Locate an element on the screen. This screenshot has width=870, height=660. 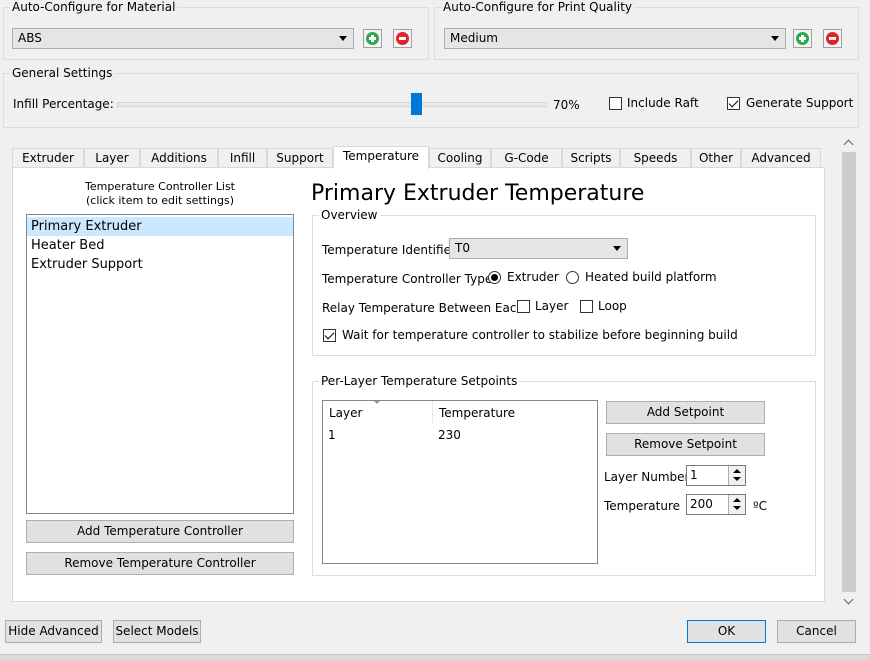
tab-speeds: Speeds is located at coordinates (655, 158).